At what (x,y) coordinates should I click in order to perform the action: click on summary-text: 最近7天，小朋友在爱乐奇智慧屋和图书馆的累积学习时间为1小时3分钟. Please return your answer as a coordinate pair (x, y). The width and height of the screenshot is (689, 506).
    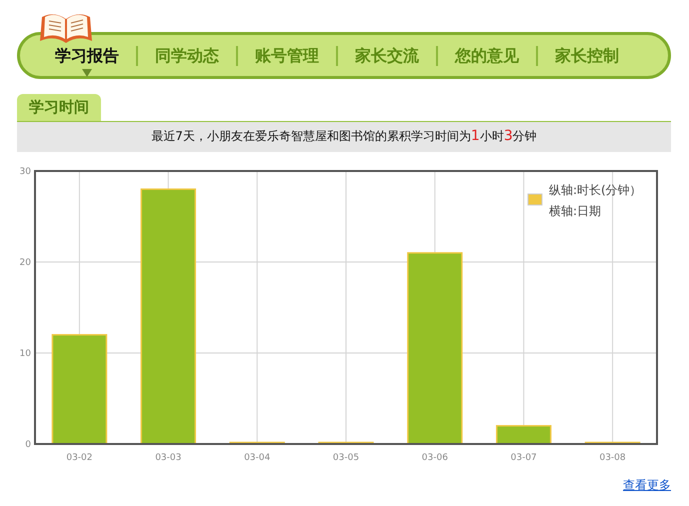
    Looking at the image, I should click on (344, 136).